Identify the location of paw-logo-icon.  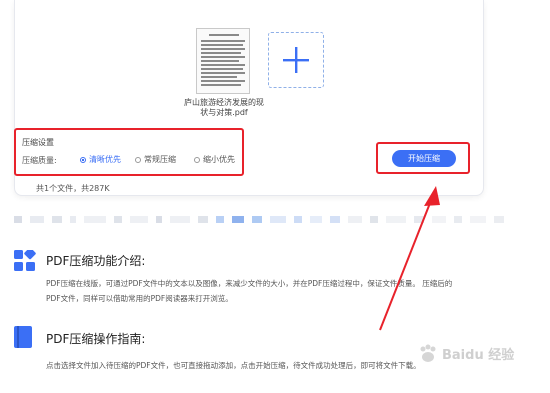
(428, 353).